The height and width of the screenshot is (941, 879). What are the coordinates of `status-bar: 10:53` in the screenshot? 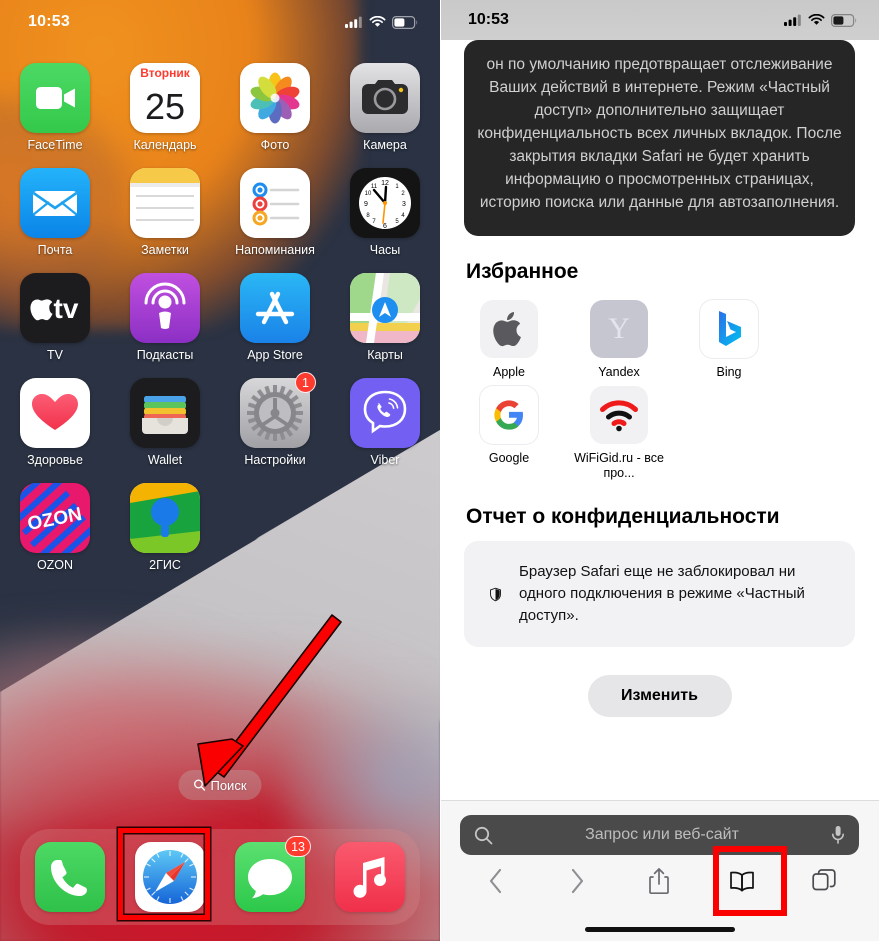 It's located at (659, 20).